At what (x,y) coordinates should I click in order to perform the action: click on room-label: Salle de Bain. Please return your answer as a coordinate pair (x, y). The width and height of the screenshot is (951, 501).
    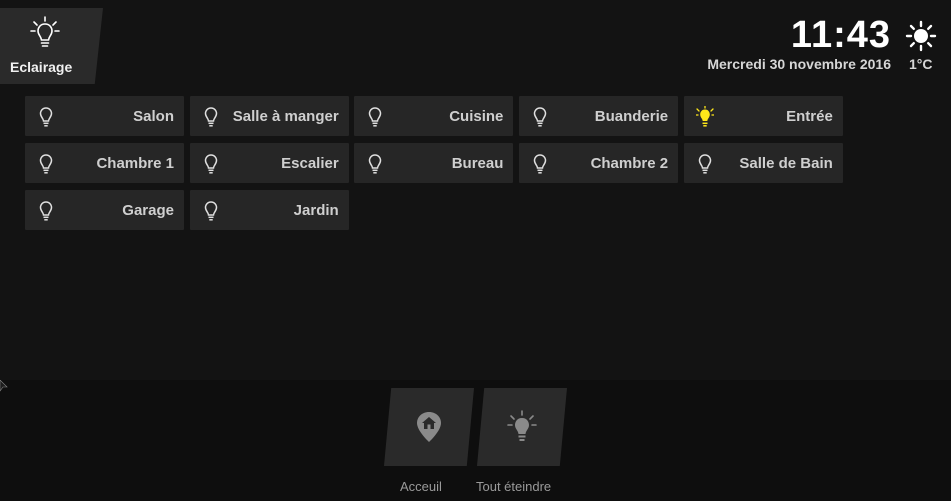
    Looking at the image, I should click on (786, 163).